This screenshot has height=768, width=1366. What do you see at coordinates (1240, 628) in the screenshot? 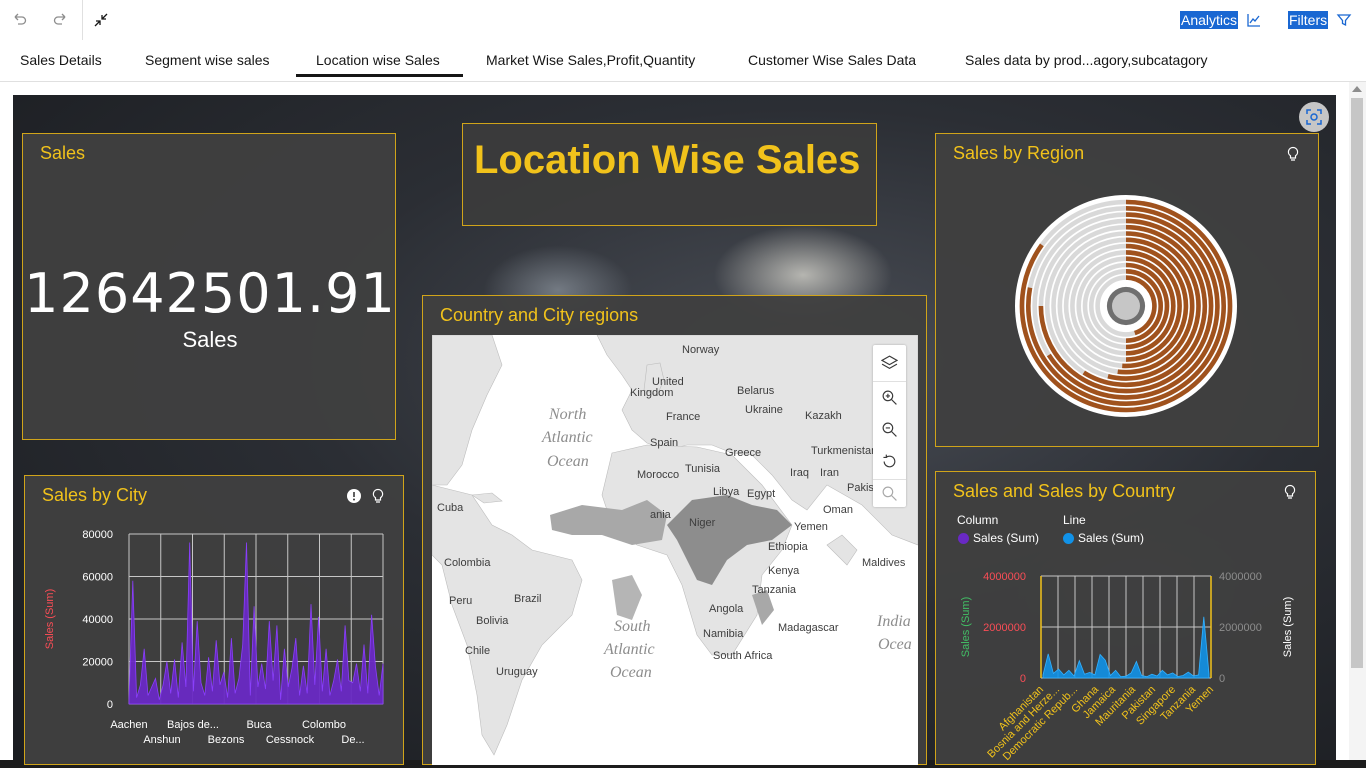
I see `y-tick-label-right: 2000000` at bounding box center [1240, 628].